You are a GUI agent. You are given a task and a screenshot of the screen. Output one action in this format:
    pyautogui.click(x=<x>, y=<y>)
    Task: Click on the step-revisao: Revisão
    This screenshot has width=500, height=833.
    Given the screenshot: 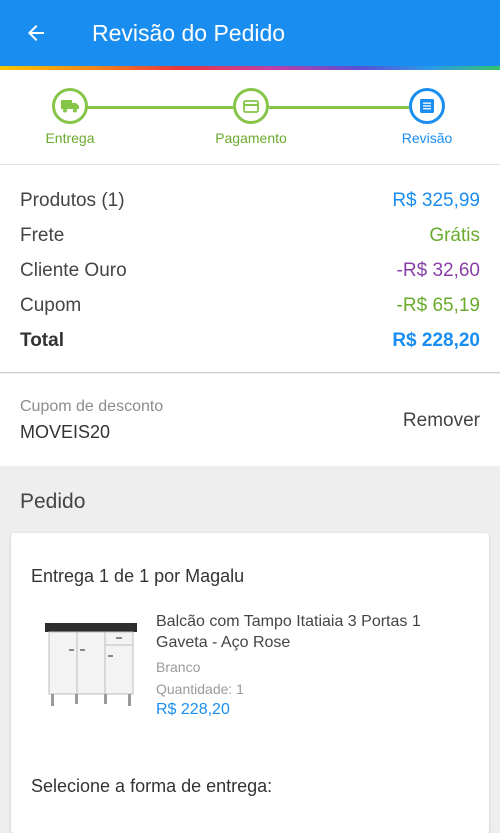 What is the action you would take?
    pyautogui.click(x=427, y=117)
    